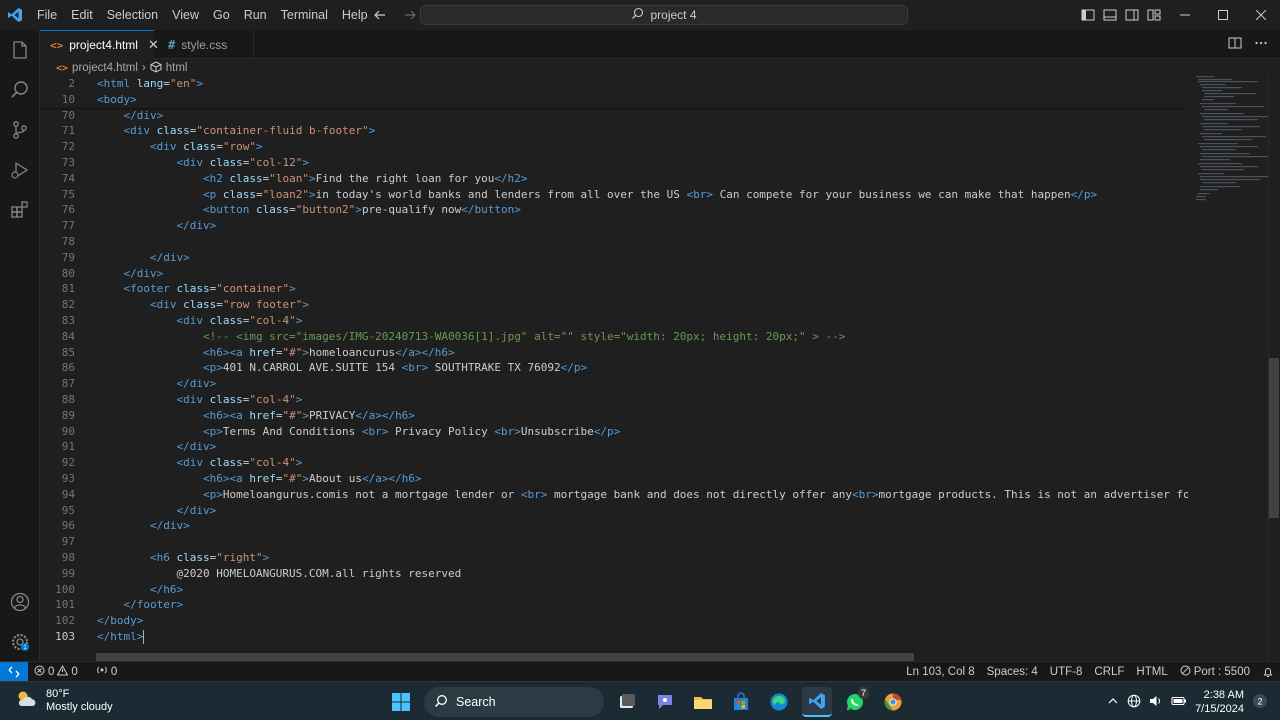 The width and height of the screenshot is (1280, 720). What do you see at coordinates (14, 671) in the screenshot?
I see `remote-window-icon` at bounding box center [14, 671].